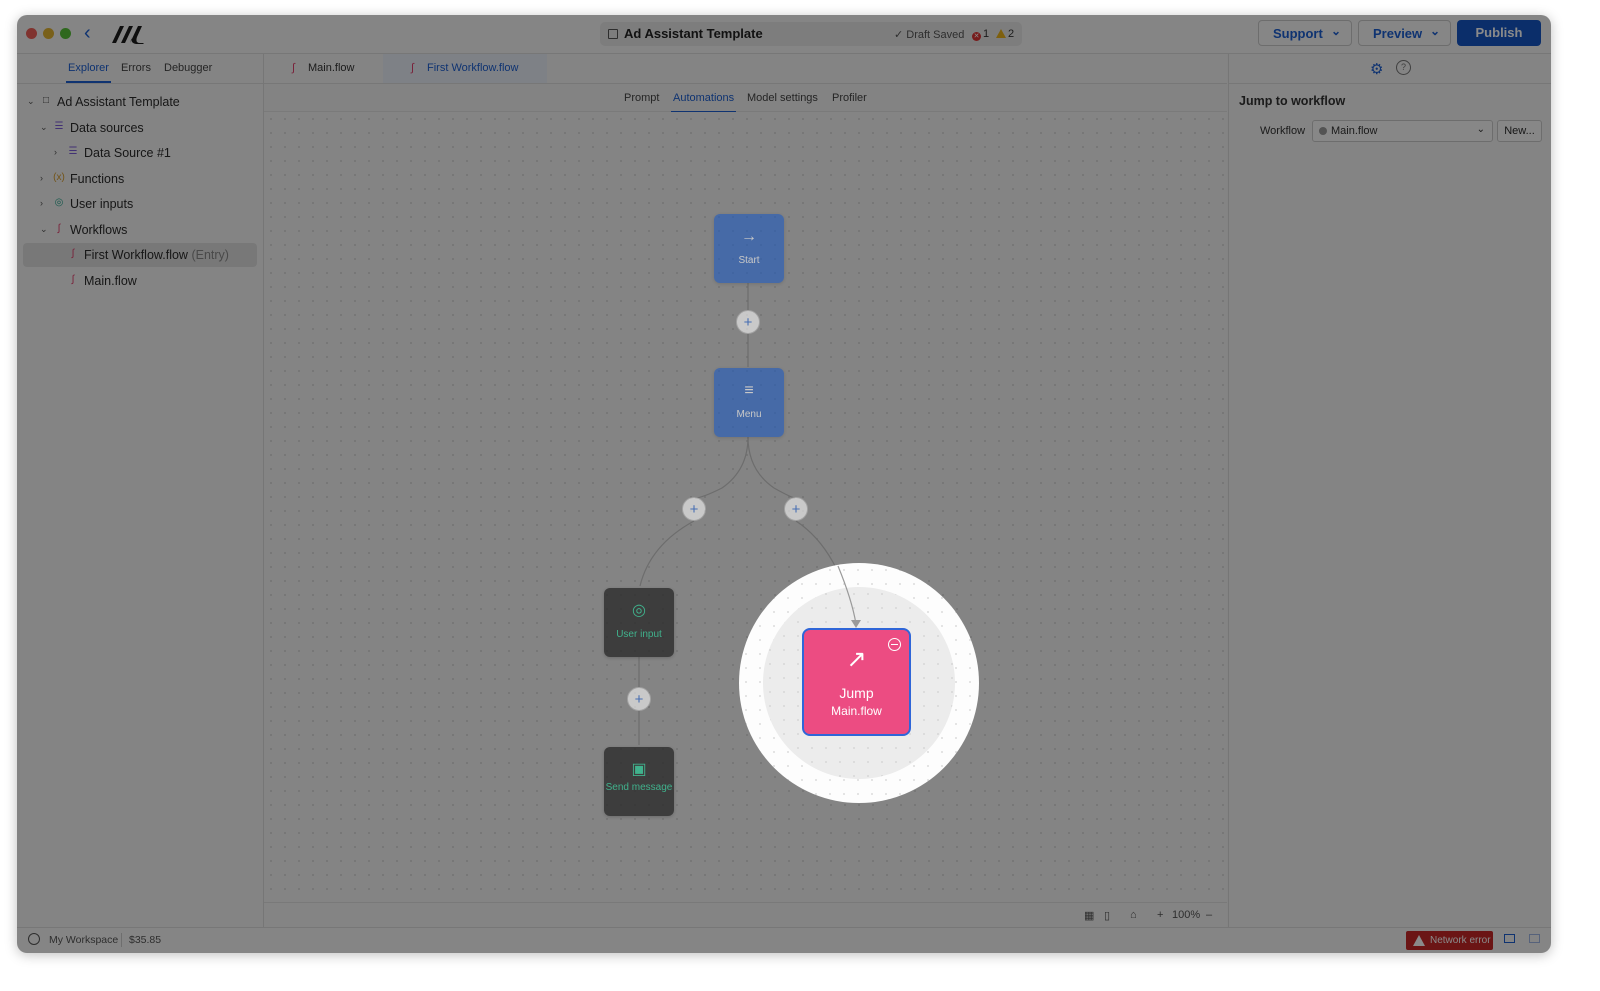 This screenshot has width=1600, height=991. What do you see at coordinates (749, 260) in the screenshot?
I see `node-label: Start` at bounding box center [749, 260].